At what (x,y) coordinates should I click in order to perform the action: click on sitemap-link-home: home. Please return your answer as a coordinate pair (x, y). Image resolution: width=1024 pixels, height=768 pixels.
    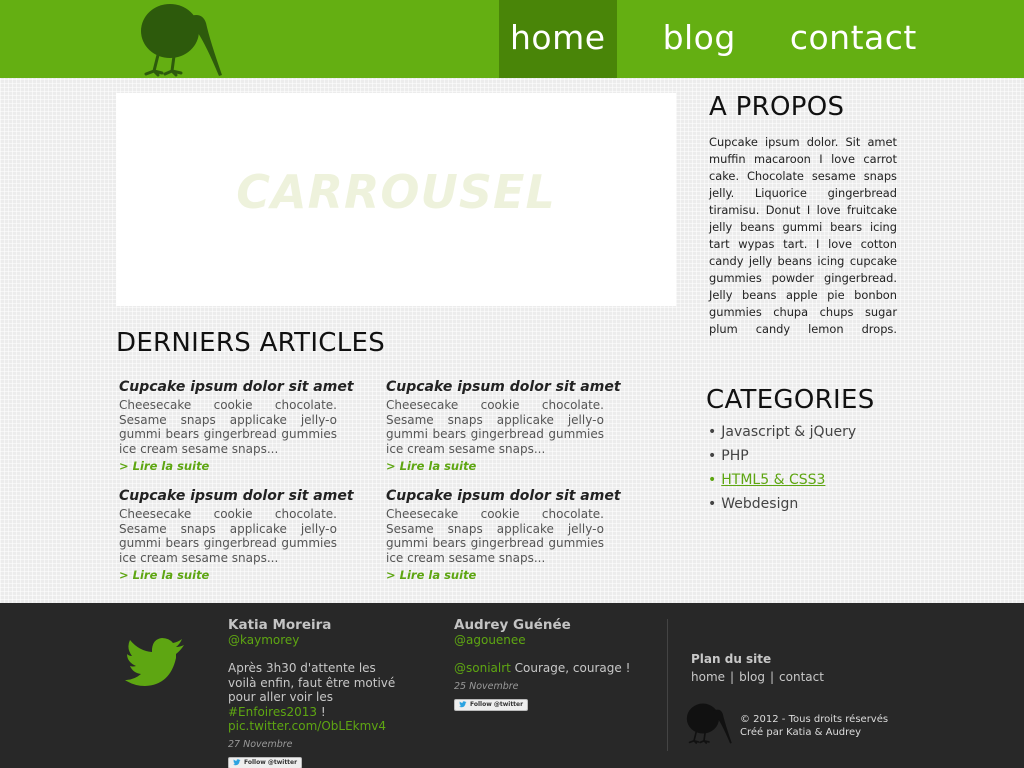
    Looking at the image, I should click on (708, 677).